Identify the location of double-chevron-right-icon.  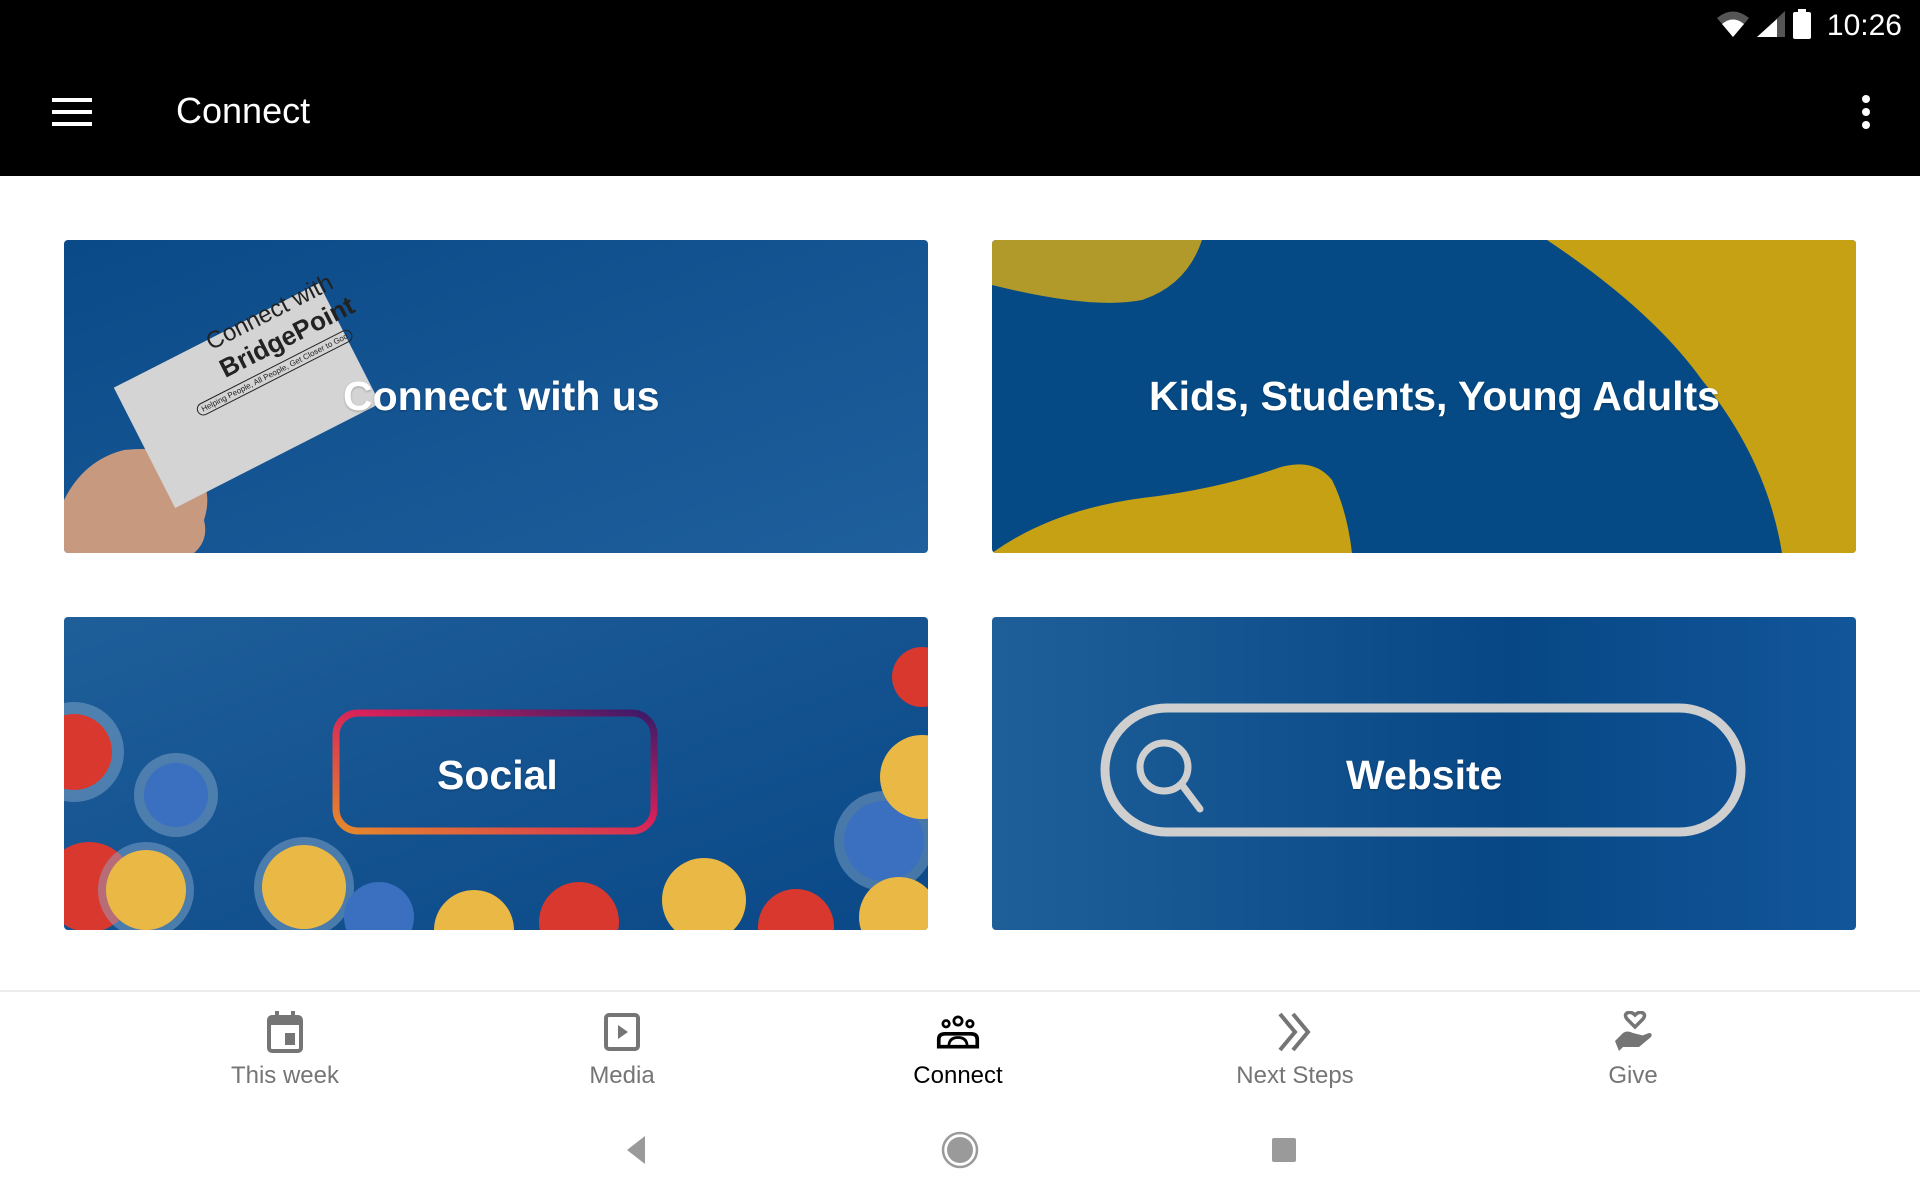
(1295, 1032).